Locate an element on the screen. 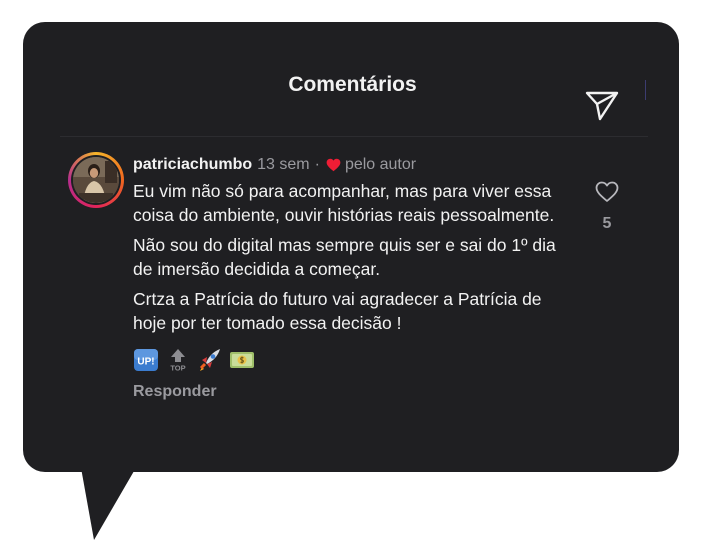 This screenshot has width=705, height=555. avatar is located at coordinates (96, 180).